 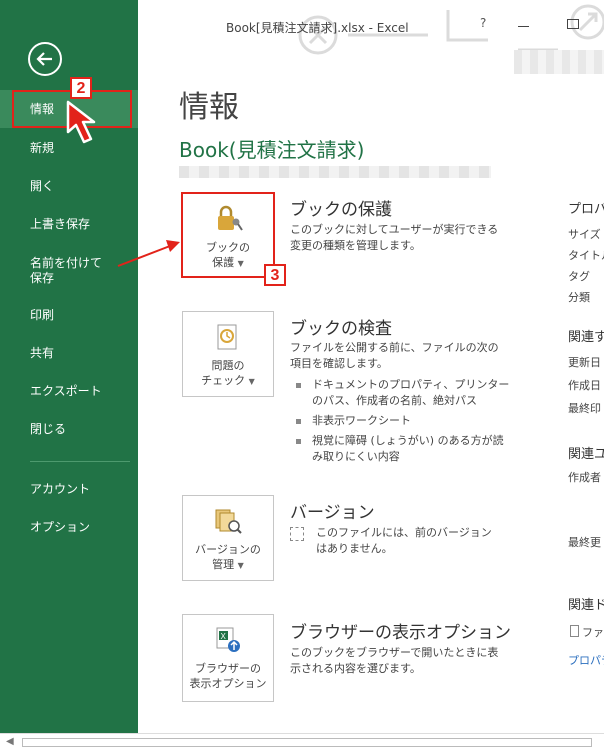 What do you see at coordinates (10, 741) in the screenshot?
I see `scroll-left-icon: ◀` at bounding box center [10, 741].